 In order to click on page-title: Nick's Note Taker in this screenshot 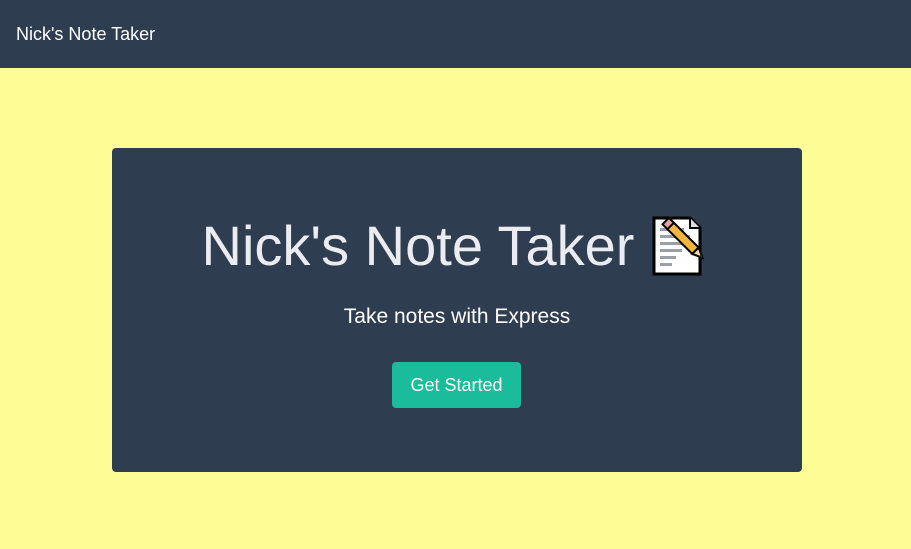, I will do `click(418, 245)`.